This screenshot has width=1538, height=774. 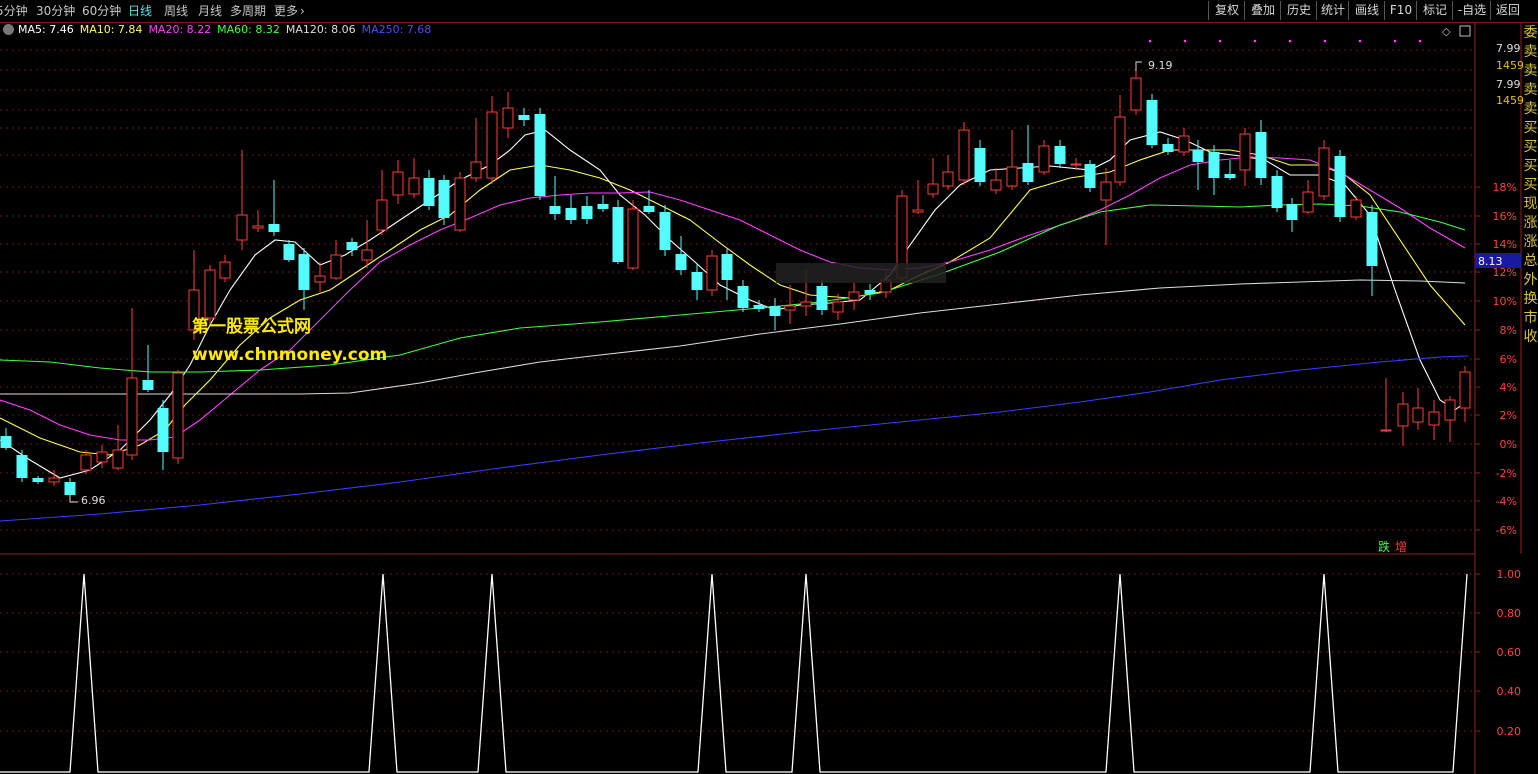 I want to click on current-price-label: 8.13, so click(x=1490, y=261).